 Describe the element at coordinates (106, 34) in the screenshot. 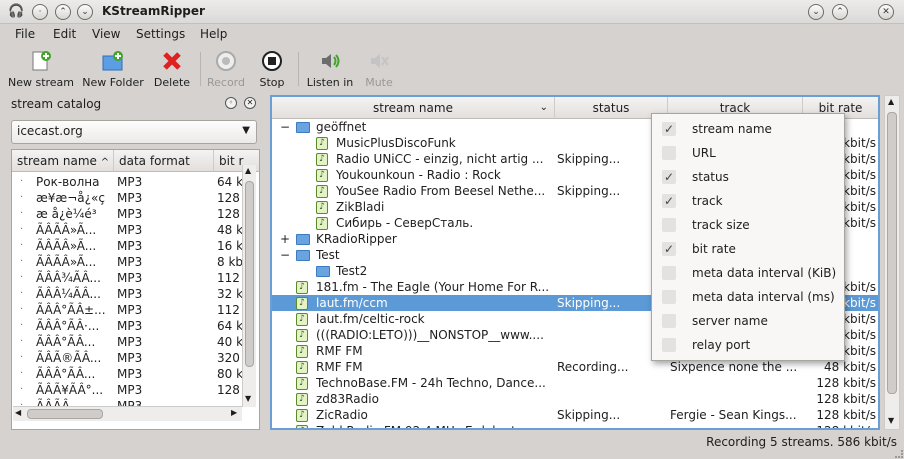

I see `menu-view: View` at that location.